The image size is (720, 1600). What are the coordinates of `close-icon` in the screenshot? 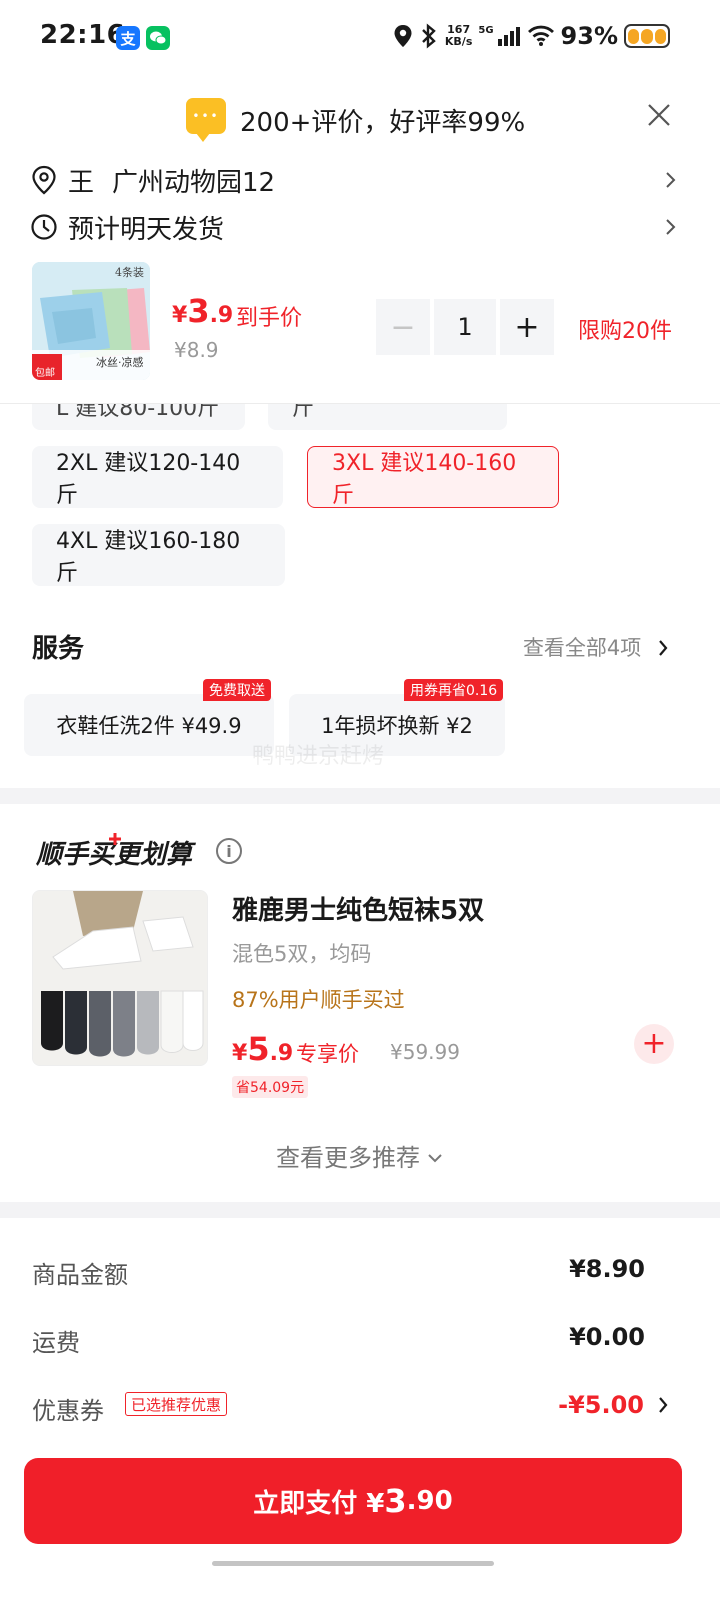 It's located at (659, 115).